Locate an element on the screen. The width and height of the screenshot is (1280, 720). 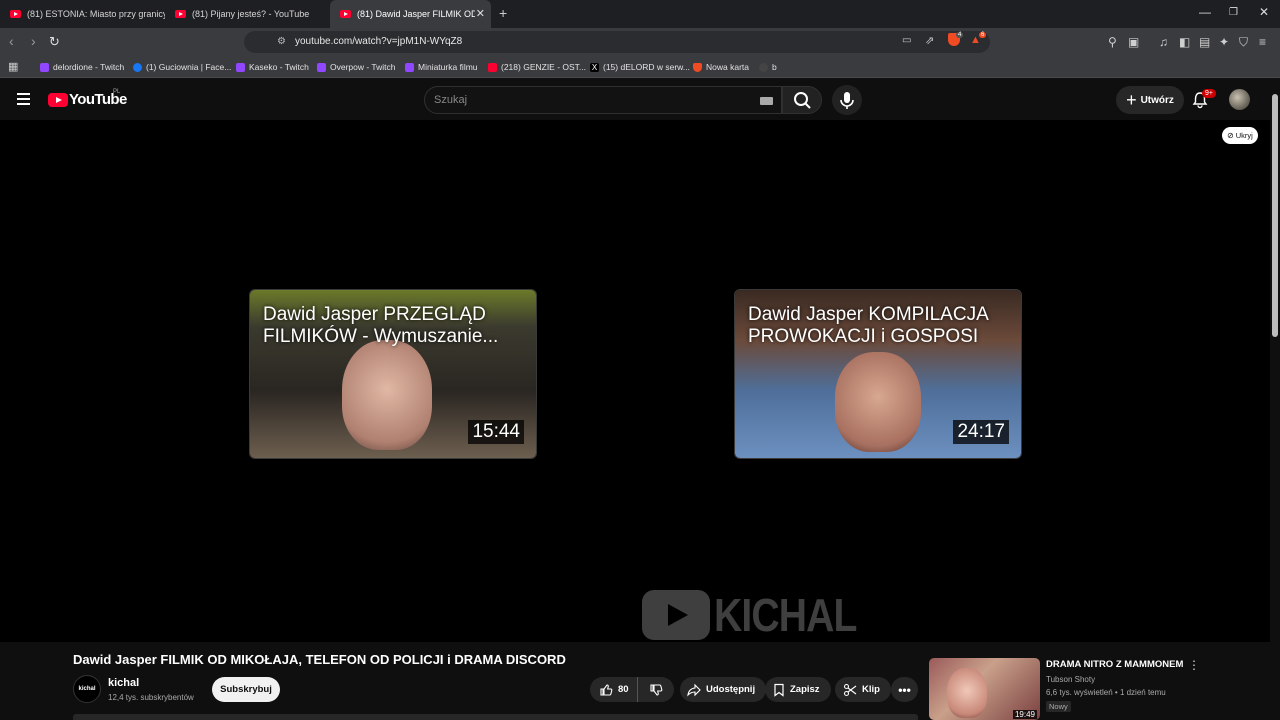
eye-off-icon: ⊘ is located at coordinates (1230, 135).